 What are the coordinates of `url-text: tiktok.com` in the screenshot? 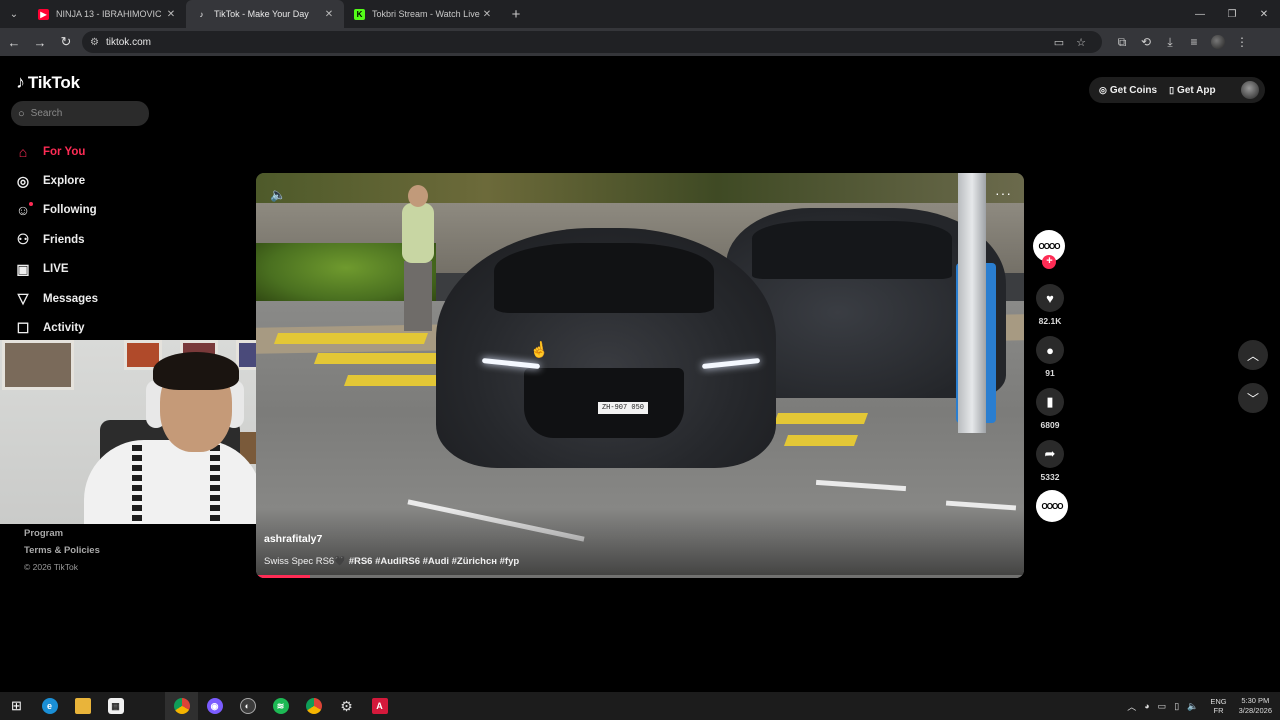 It's located at (128, 42).